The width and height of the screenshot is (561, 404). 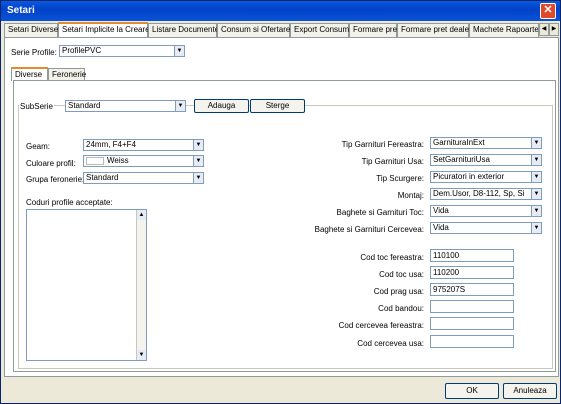 I want to click on serie-profile-select: ProfilePVC ▼, so click(x=122, y=51).